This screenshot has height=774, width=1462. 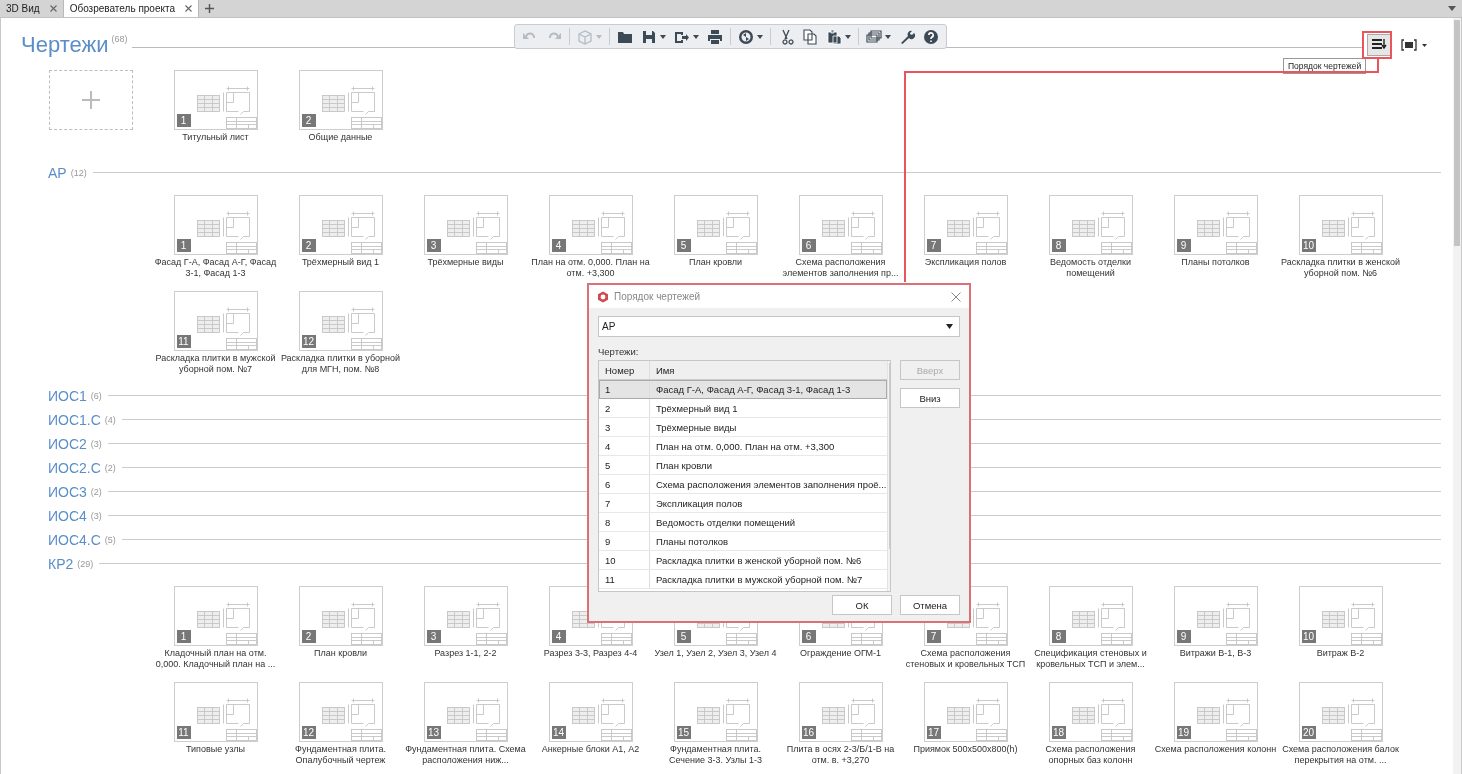 I want to click on row-number: 1, so click(x=624, y=389).